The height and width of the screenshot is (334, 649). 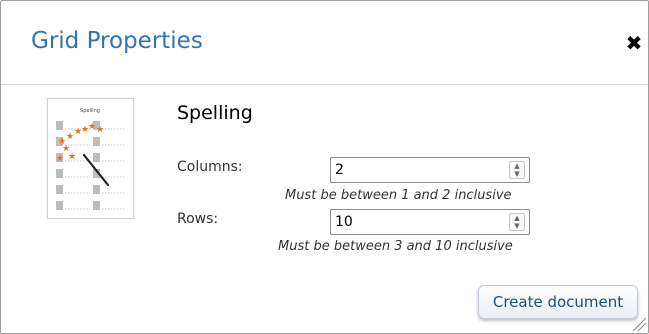 I want to click on columns-input, so click(x=420, y=170).